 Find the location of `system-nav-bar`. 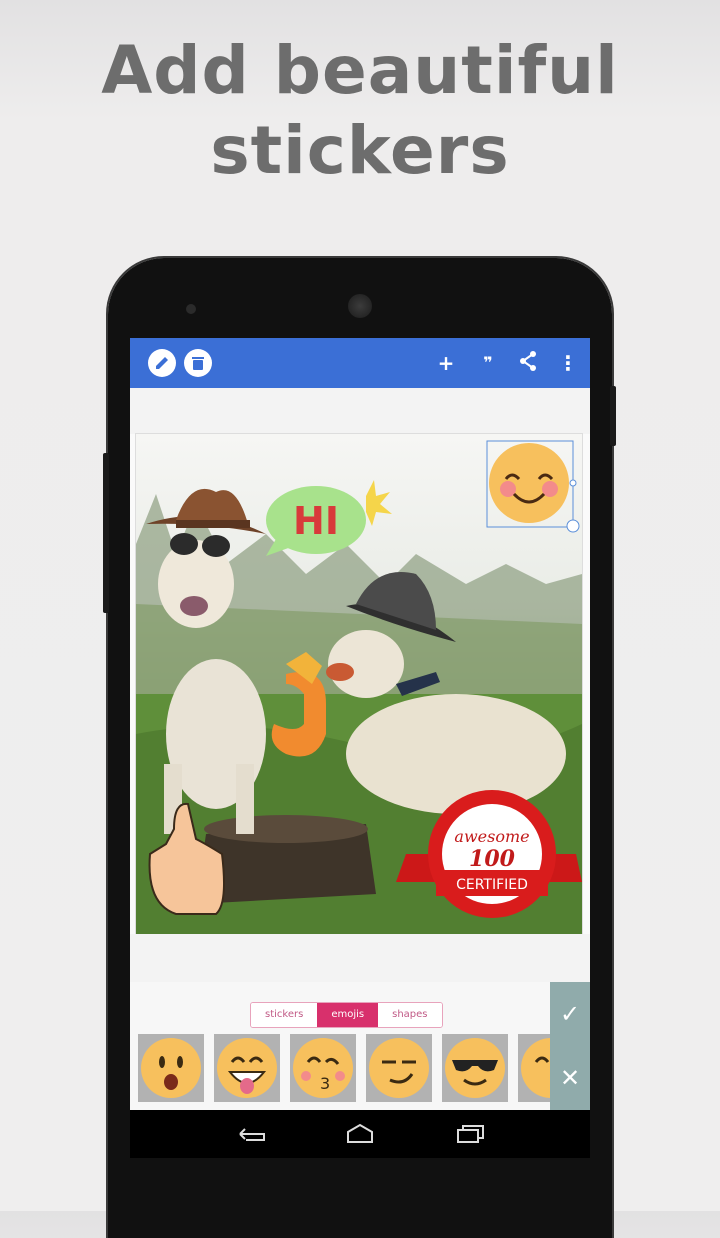

system-nav-bar is located at coordinates (360, 1134).